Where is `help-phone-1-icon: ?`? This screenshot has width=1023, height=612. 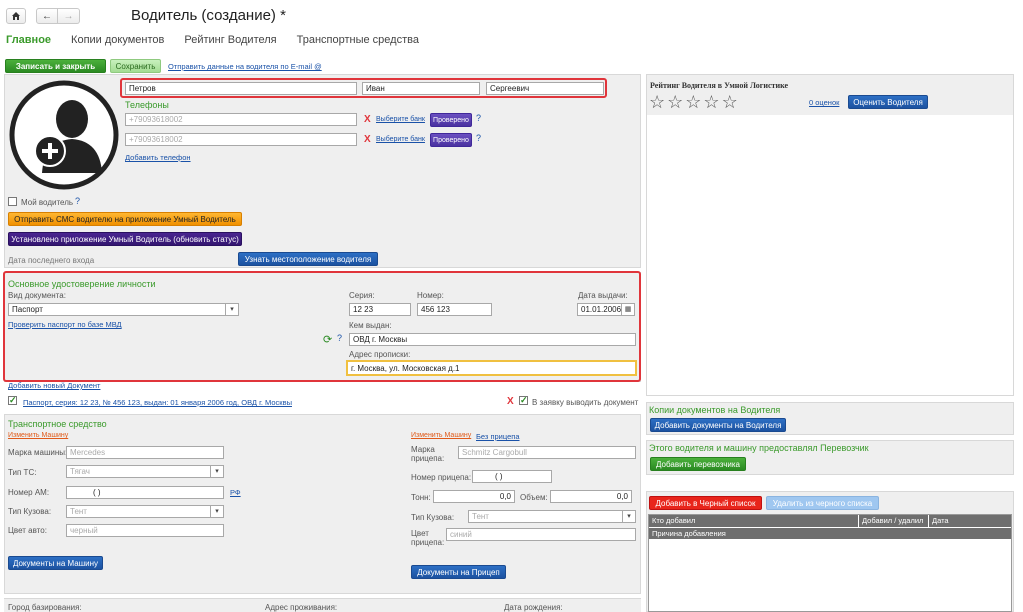 help-phone-1-icon: ? is located at coordinates (478, 118).